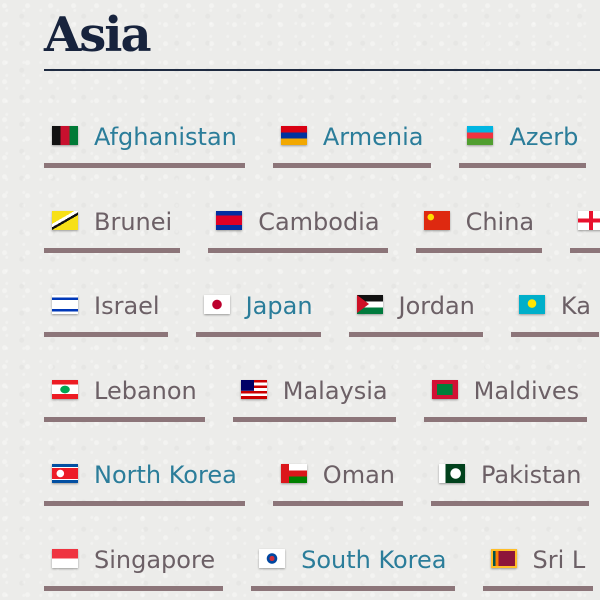 The width and height of the screenshot is (600, 600). What do you see at coordinates (106, 312) in the screenshot?
I see `country-link-israel: Israel` at bounding box center [106, 312].